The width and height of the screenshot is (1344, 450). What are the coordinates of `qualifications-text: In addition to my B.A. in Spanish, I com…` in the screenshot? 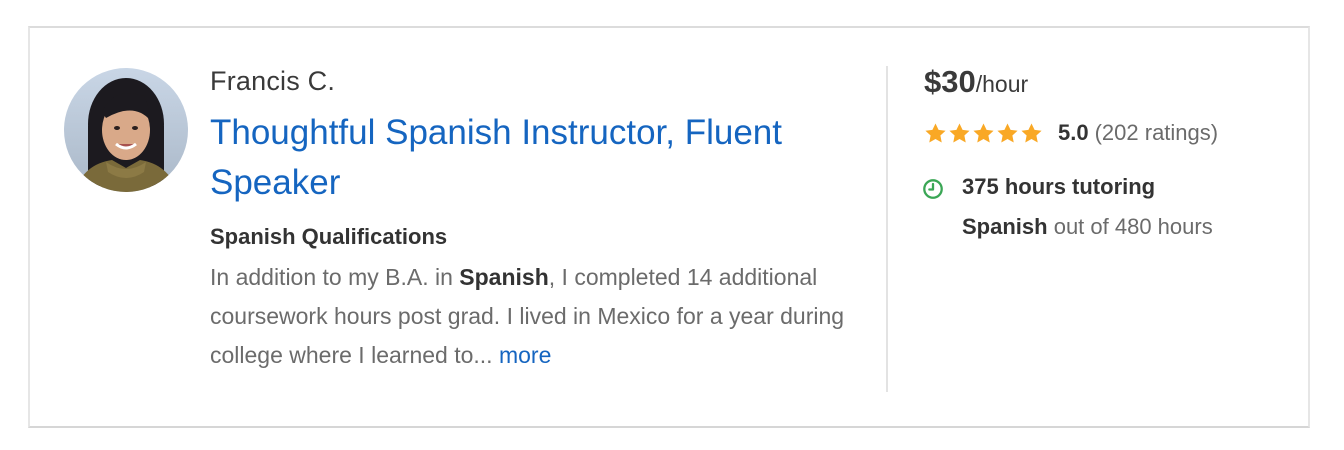 It's located at (540, 316).